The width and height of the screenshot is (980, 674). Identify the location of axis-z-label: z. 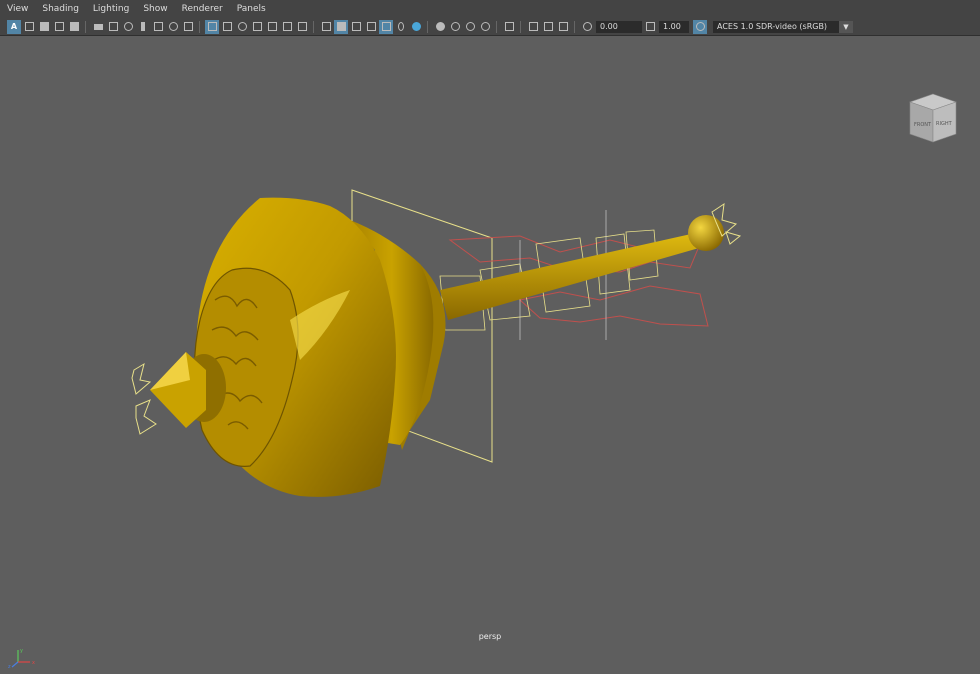
(9, 667).